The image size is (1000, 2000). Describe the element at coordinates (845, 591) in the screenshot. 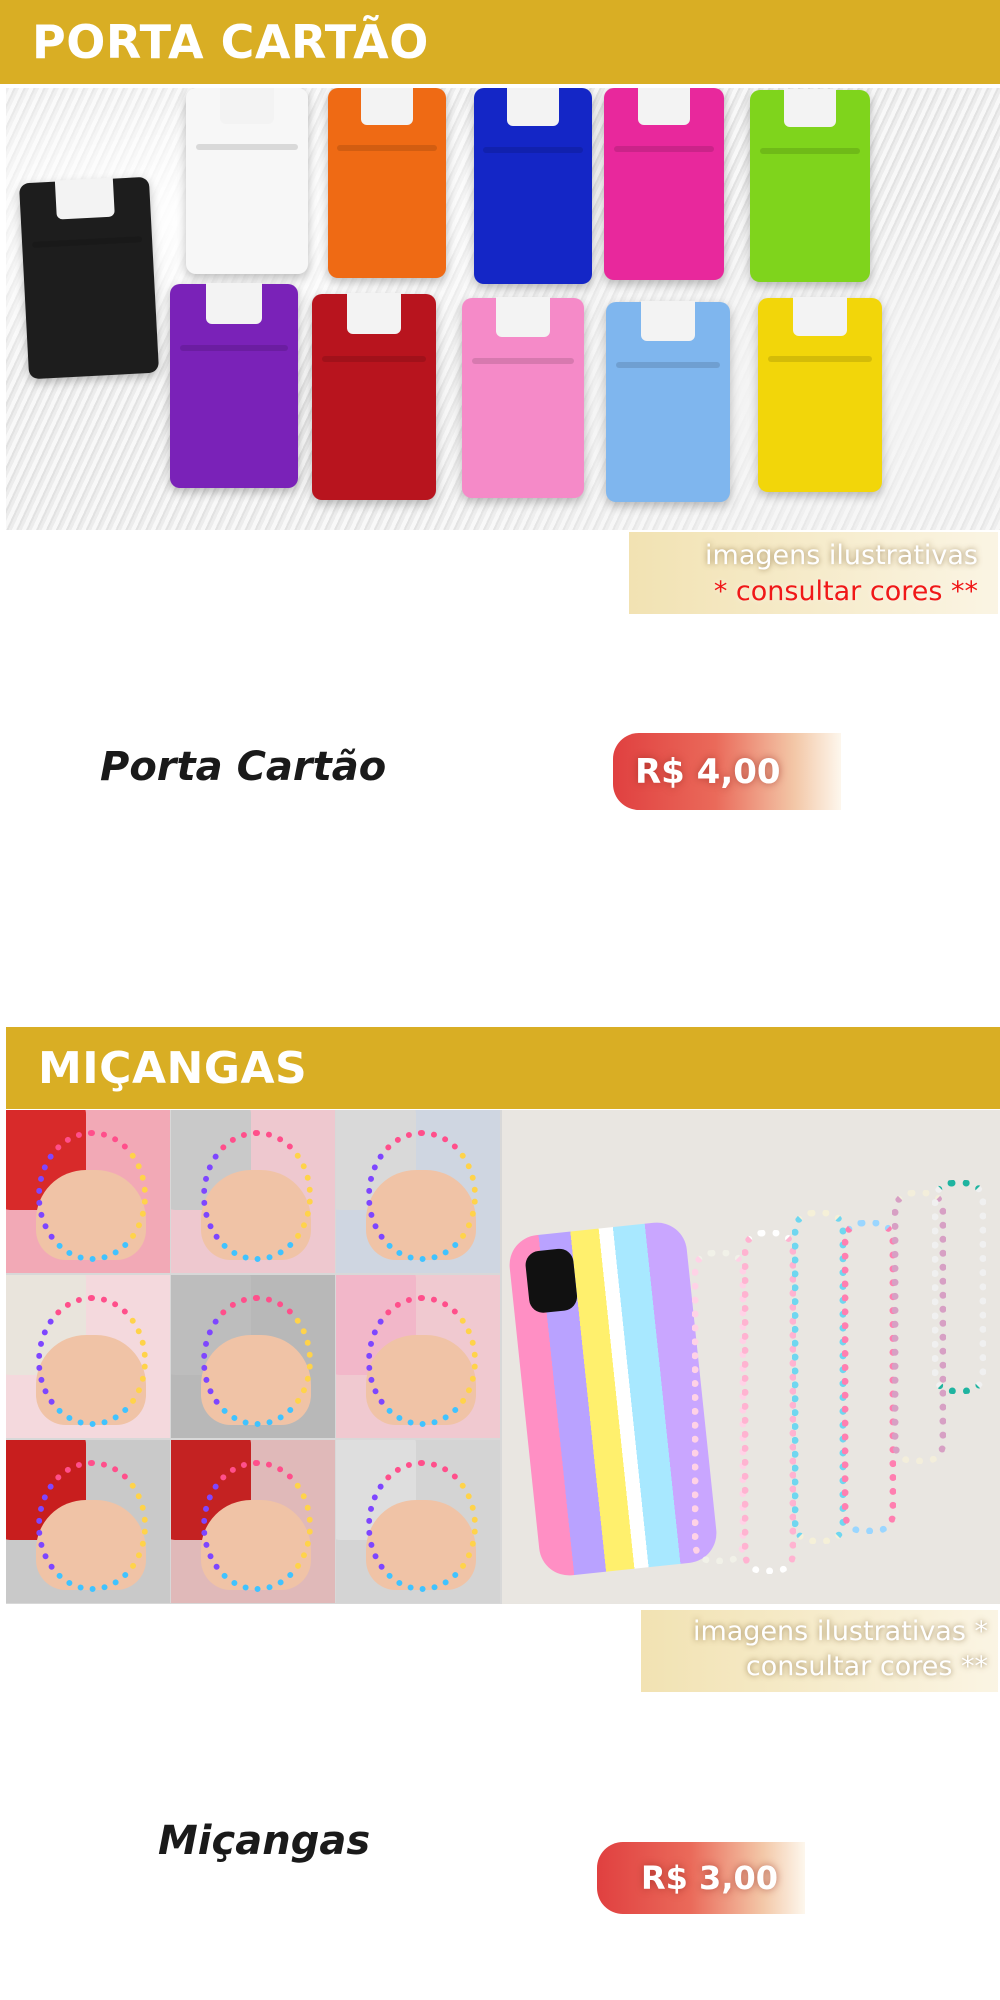

I see `caption-line-2: * consultar cores **` at that location.